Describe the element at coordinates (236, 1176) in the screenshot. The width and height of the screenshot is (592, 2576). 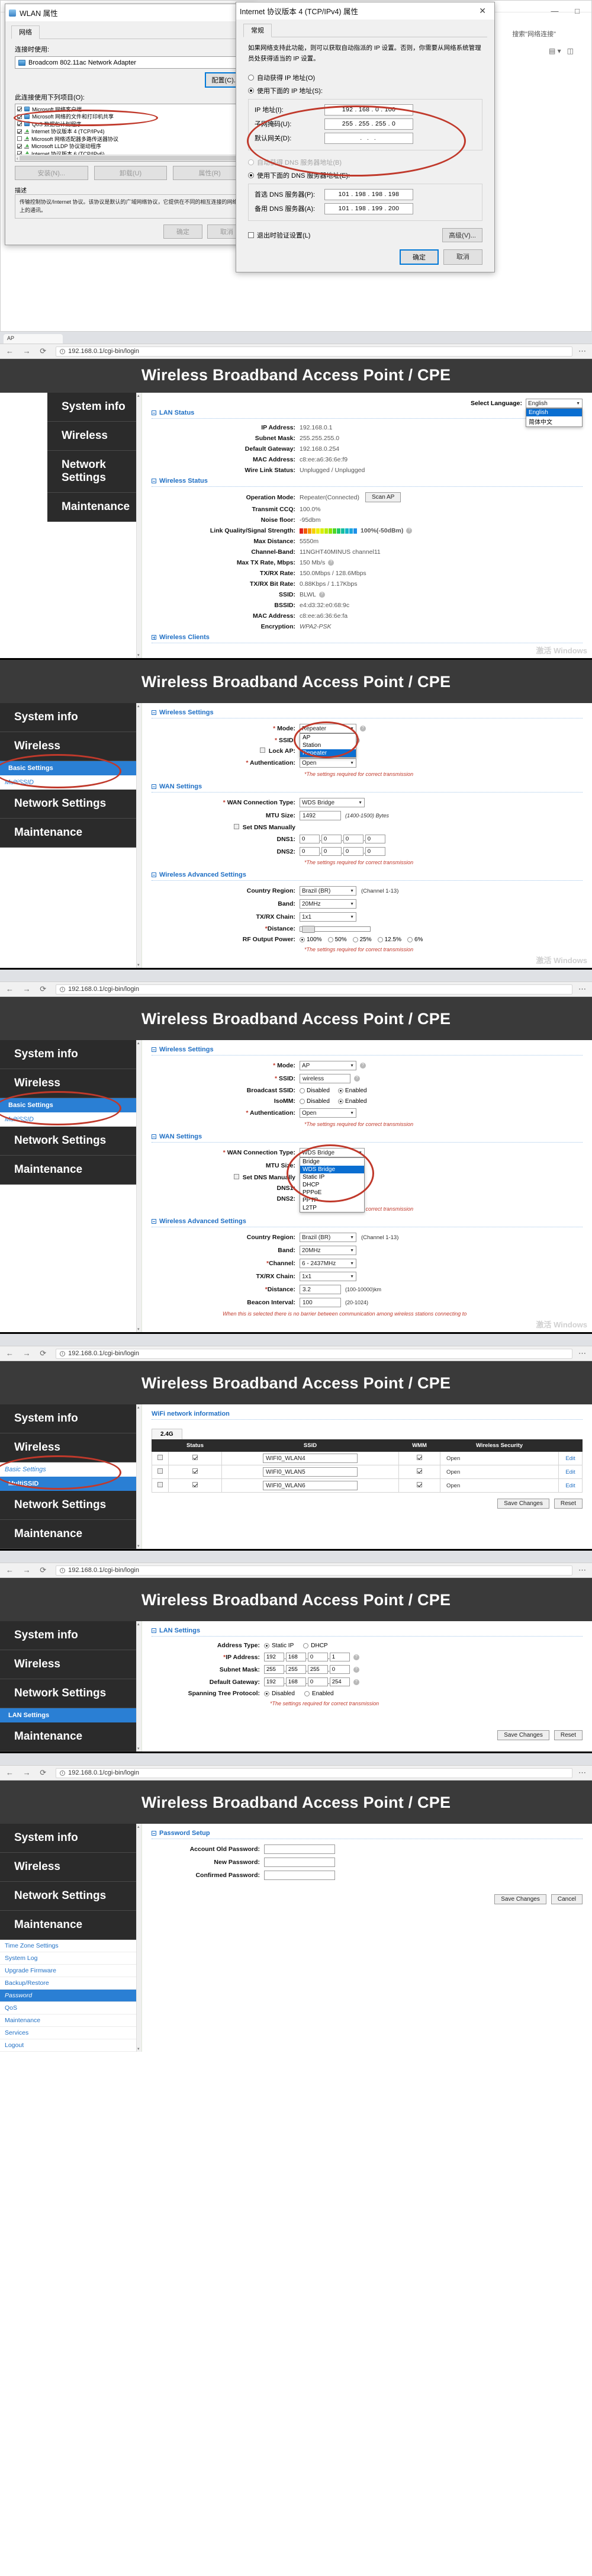
I see `set-dns-checkbox` at that location.